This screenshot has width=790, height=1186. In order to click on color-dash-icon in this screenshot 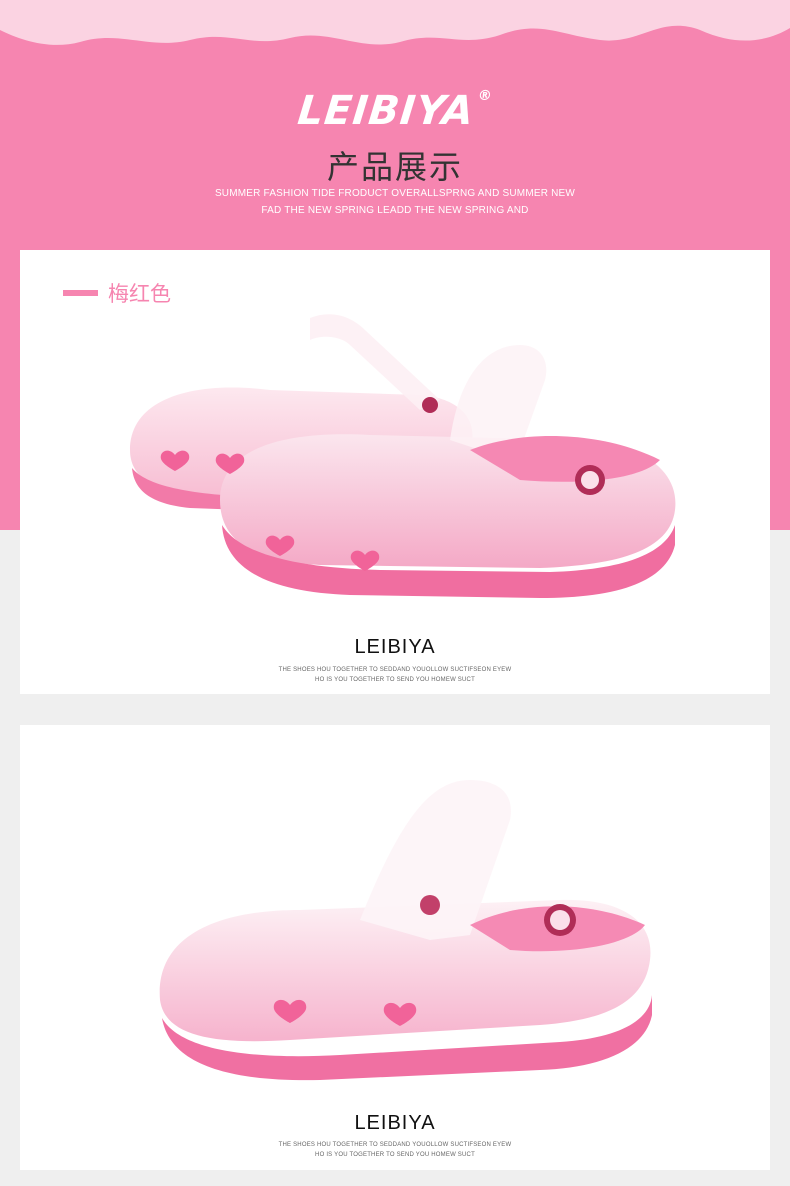, I will do `click(80, 293)`.